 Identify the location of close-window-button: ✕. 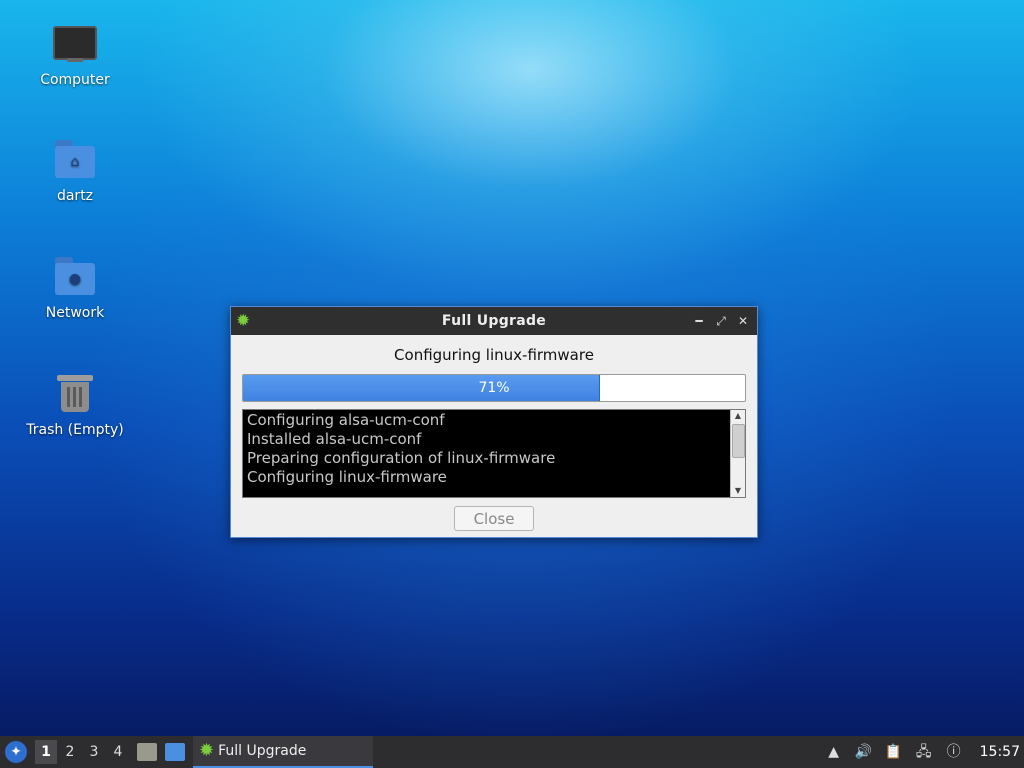
(743, 321).